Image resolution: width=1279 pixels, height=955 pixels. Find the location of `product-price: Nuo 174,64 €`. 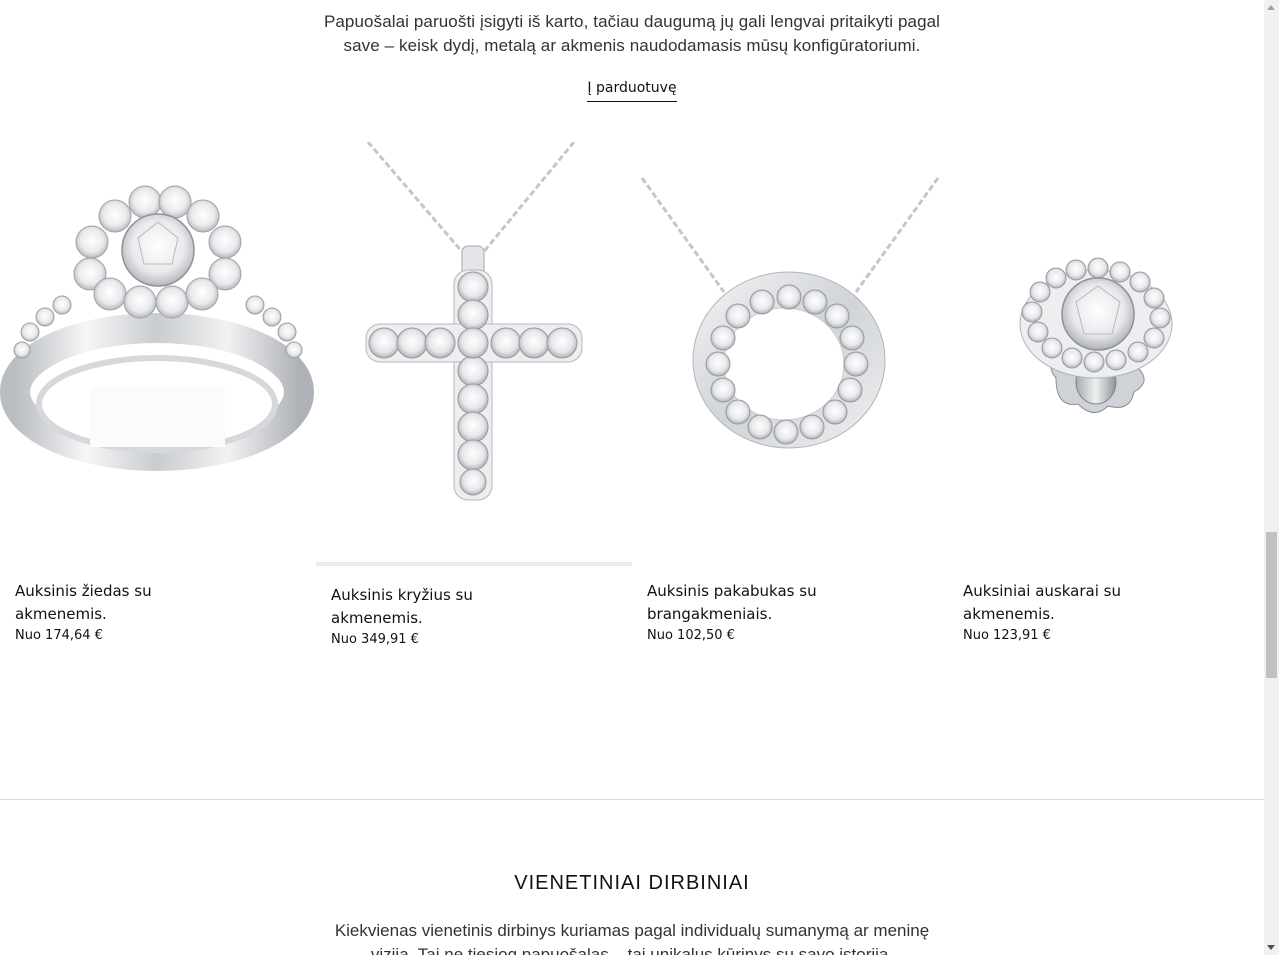

product-price: Nuo 174,64 € is located at coordinates (59, 635).